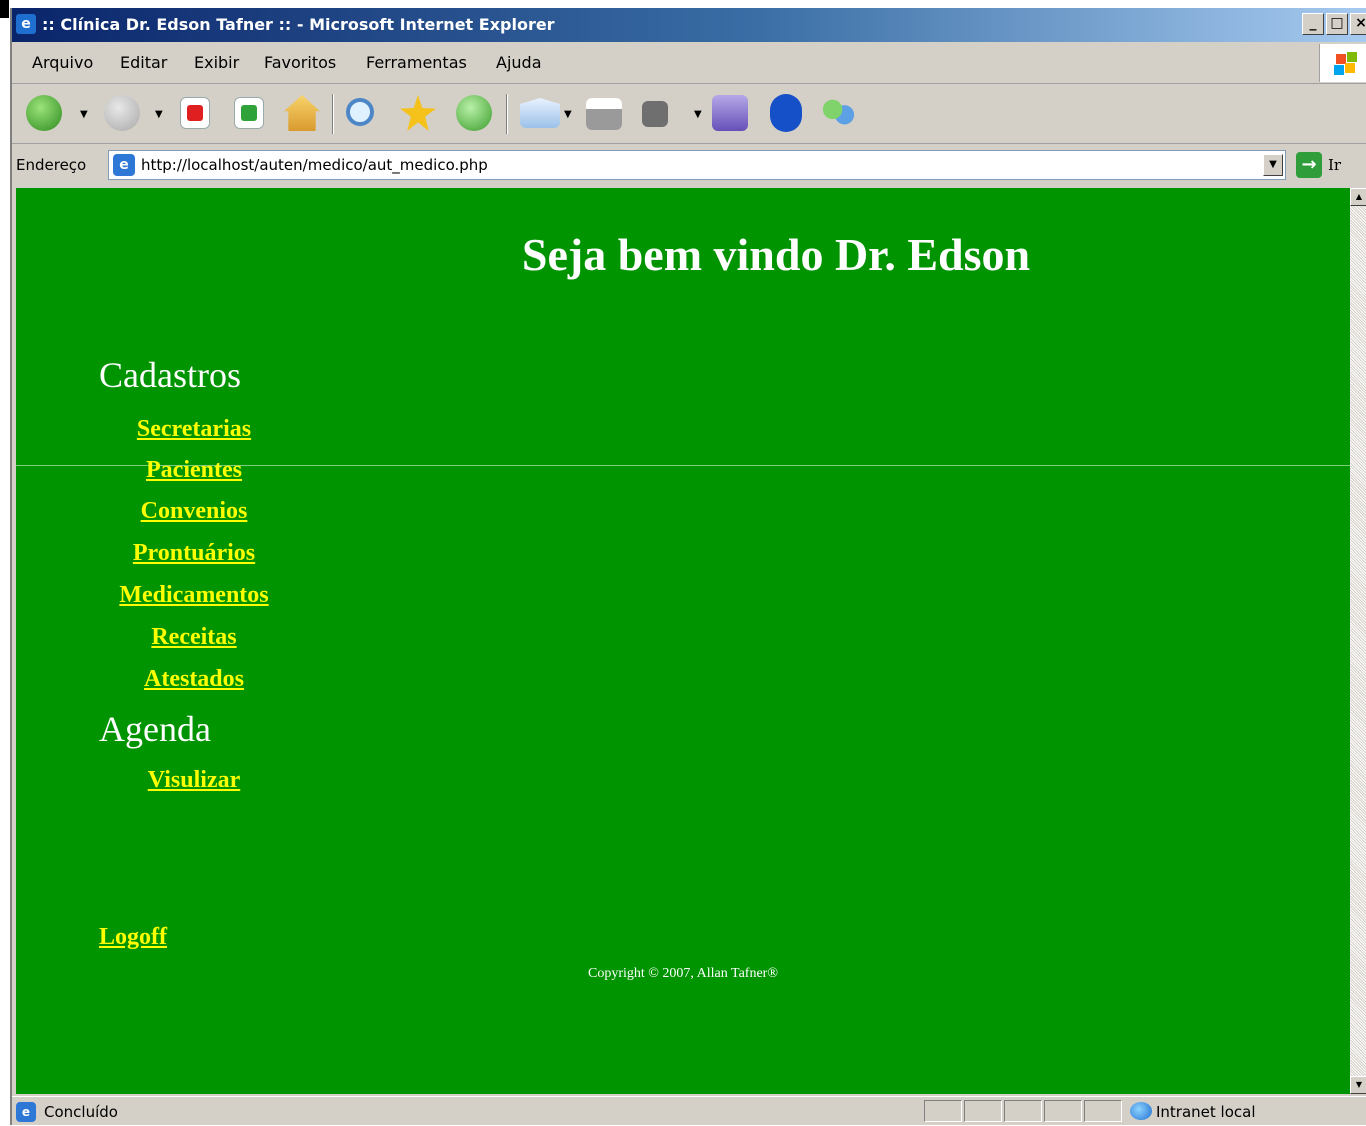 The width and height of the screenshot is (1366, 1126). What do you see at coordinates (194, 511) in the screenshot?
I see `nav-link-convenios: Convenios` at bounding box center [194, 511].